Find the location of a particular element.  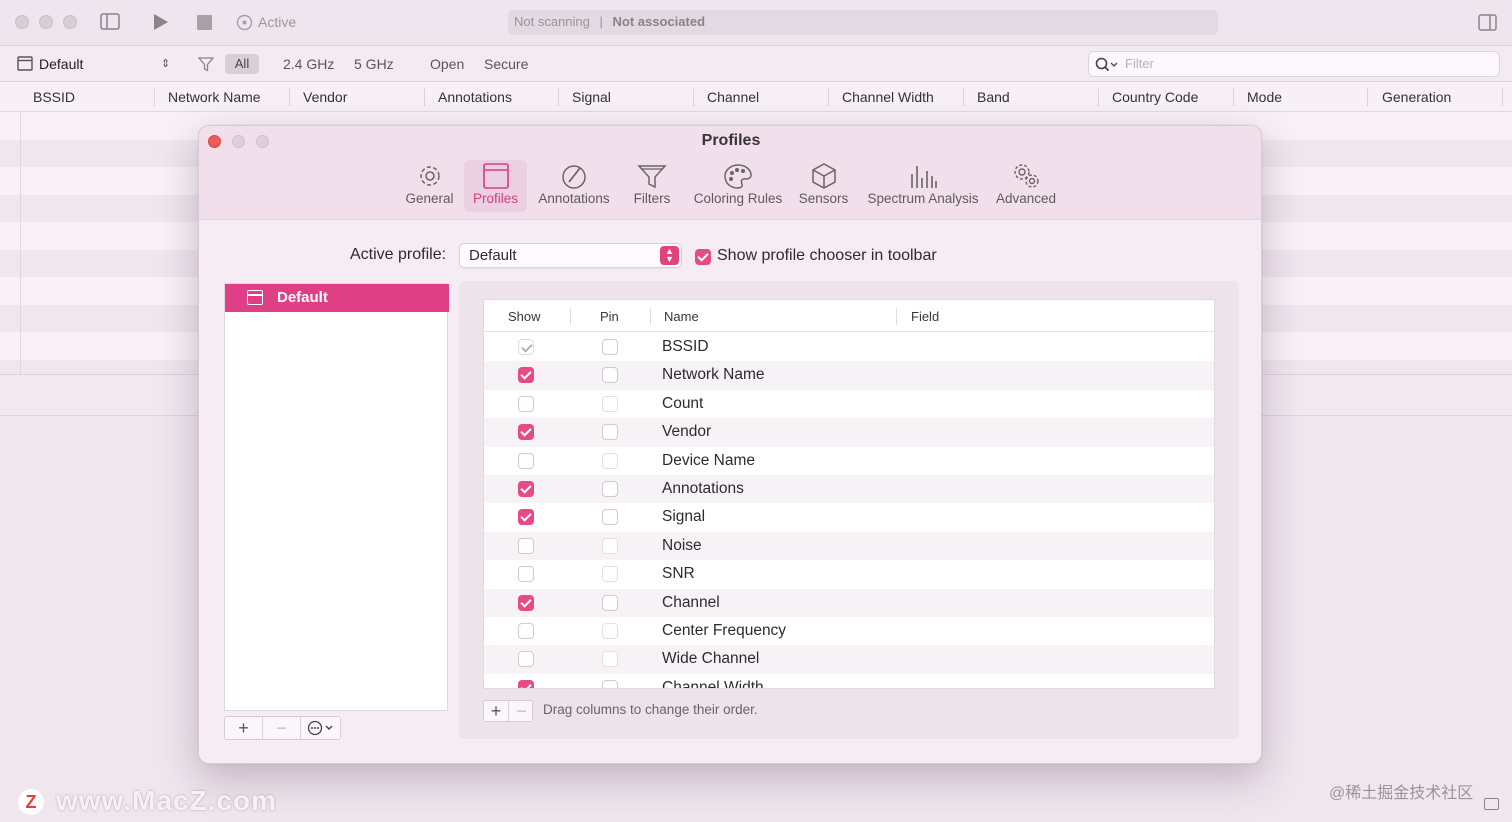

table-row: Channel Width is located at coordinates (849, 681).